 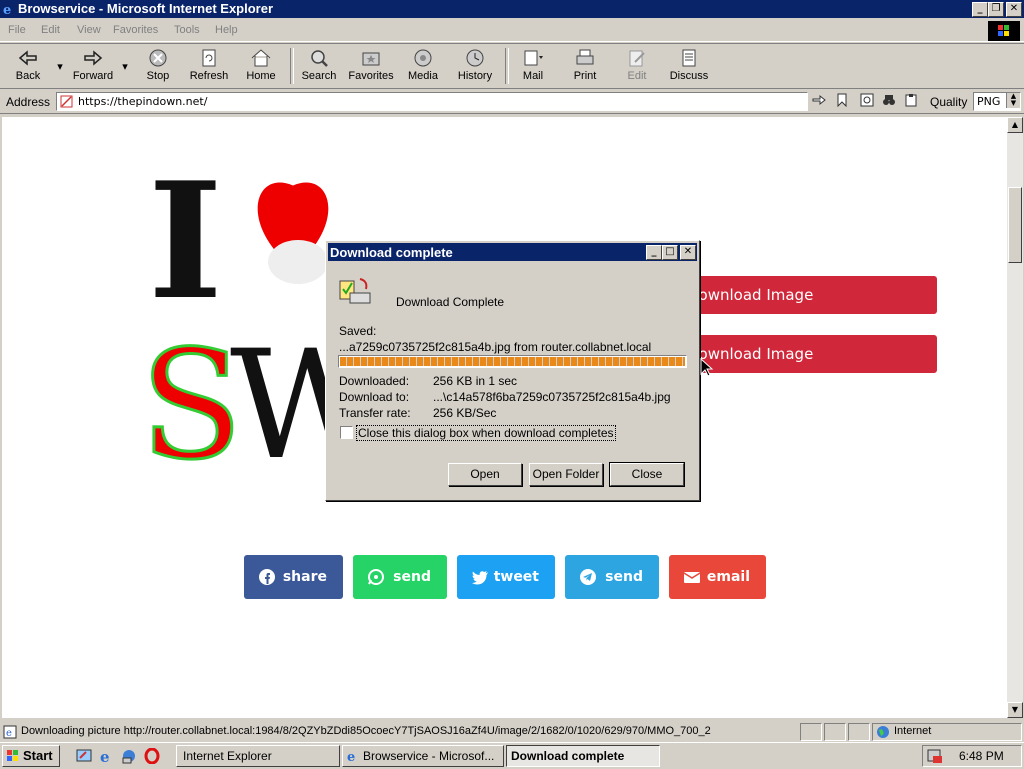 I want to click on zoom-page-icon, so click(x=867, y=100).